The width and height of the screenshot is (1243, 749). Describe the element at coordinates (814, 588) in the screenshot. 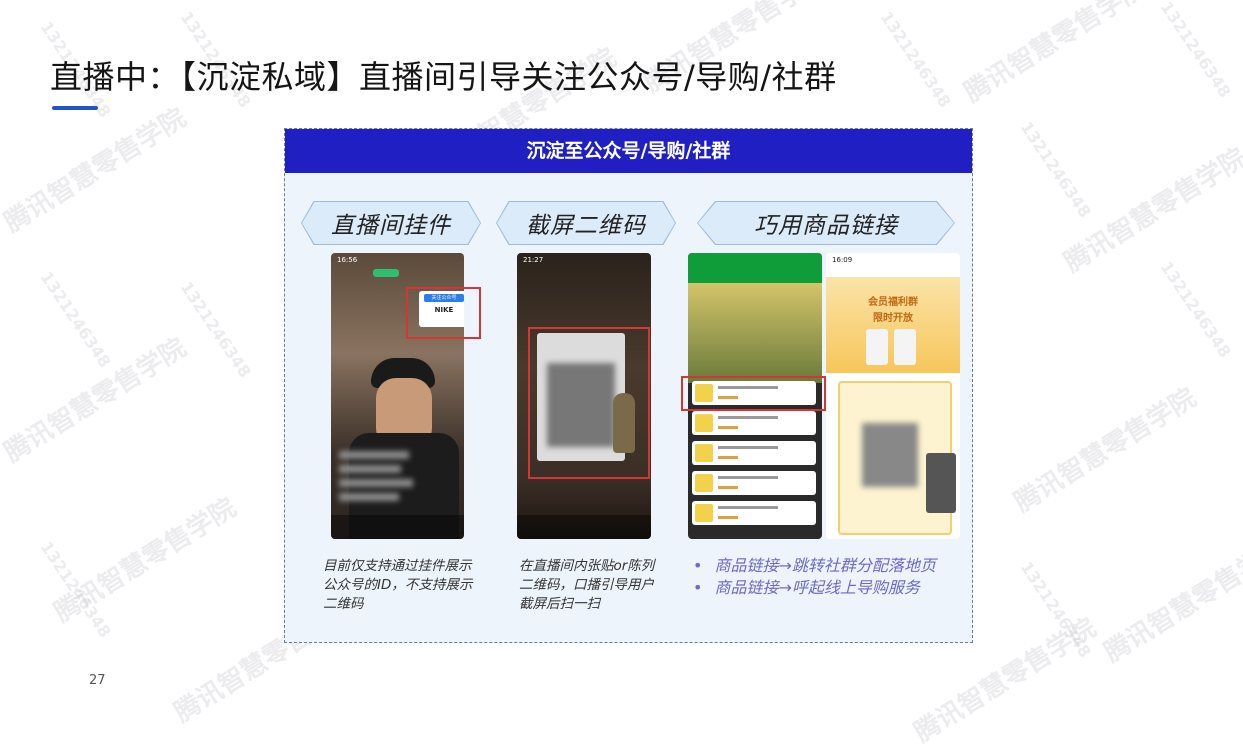

I see `bullet-item: 商品链接→呼起线上导购服务` at that location.